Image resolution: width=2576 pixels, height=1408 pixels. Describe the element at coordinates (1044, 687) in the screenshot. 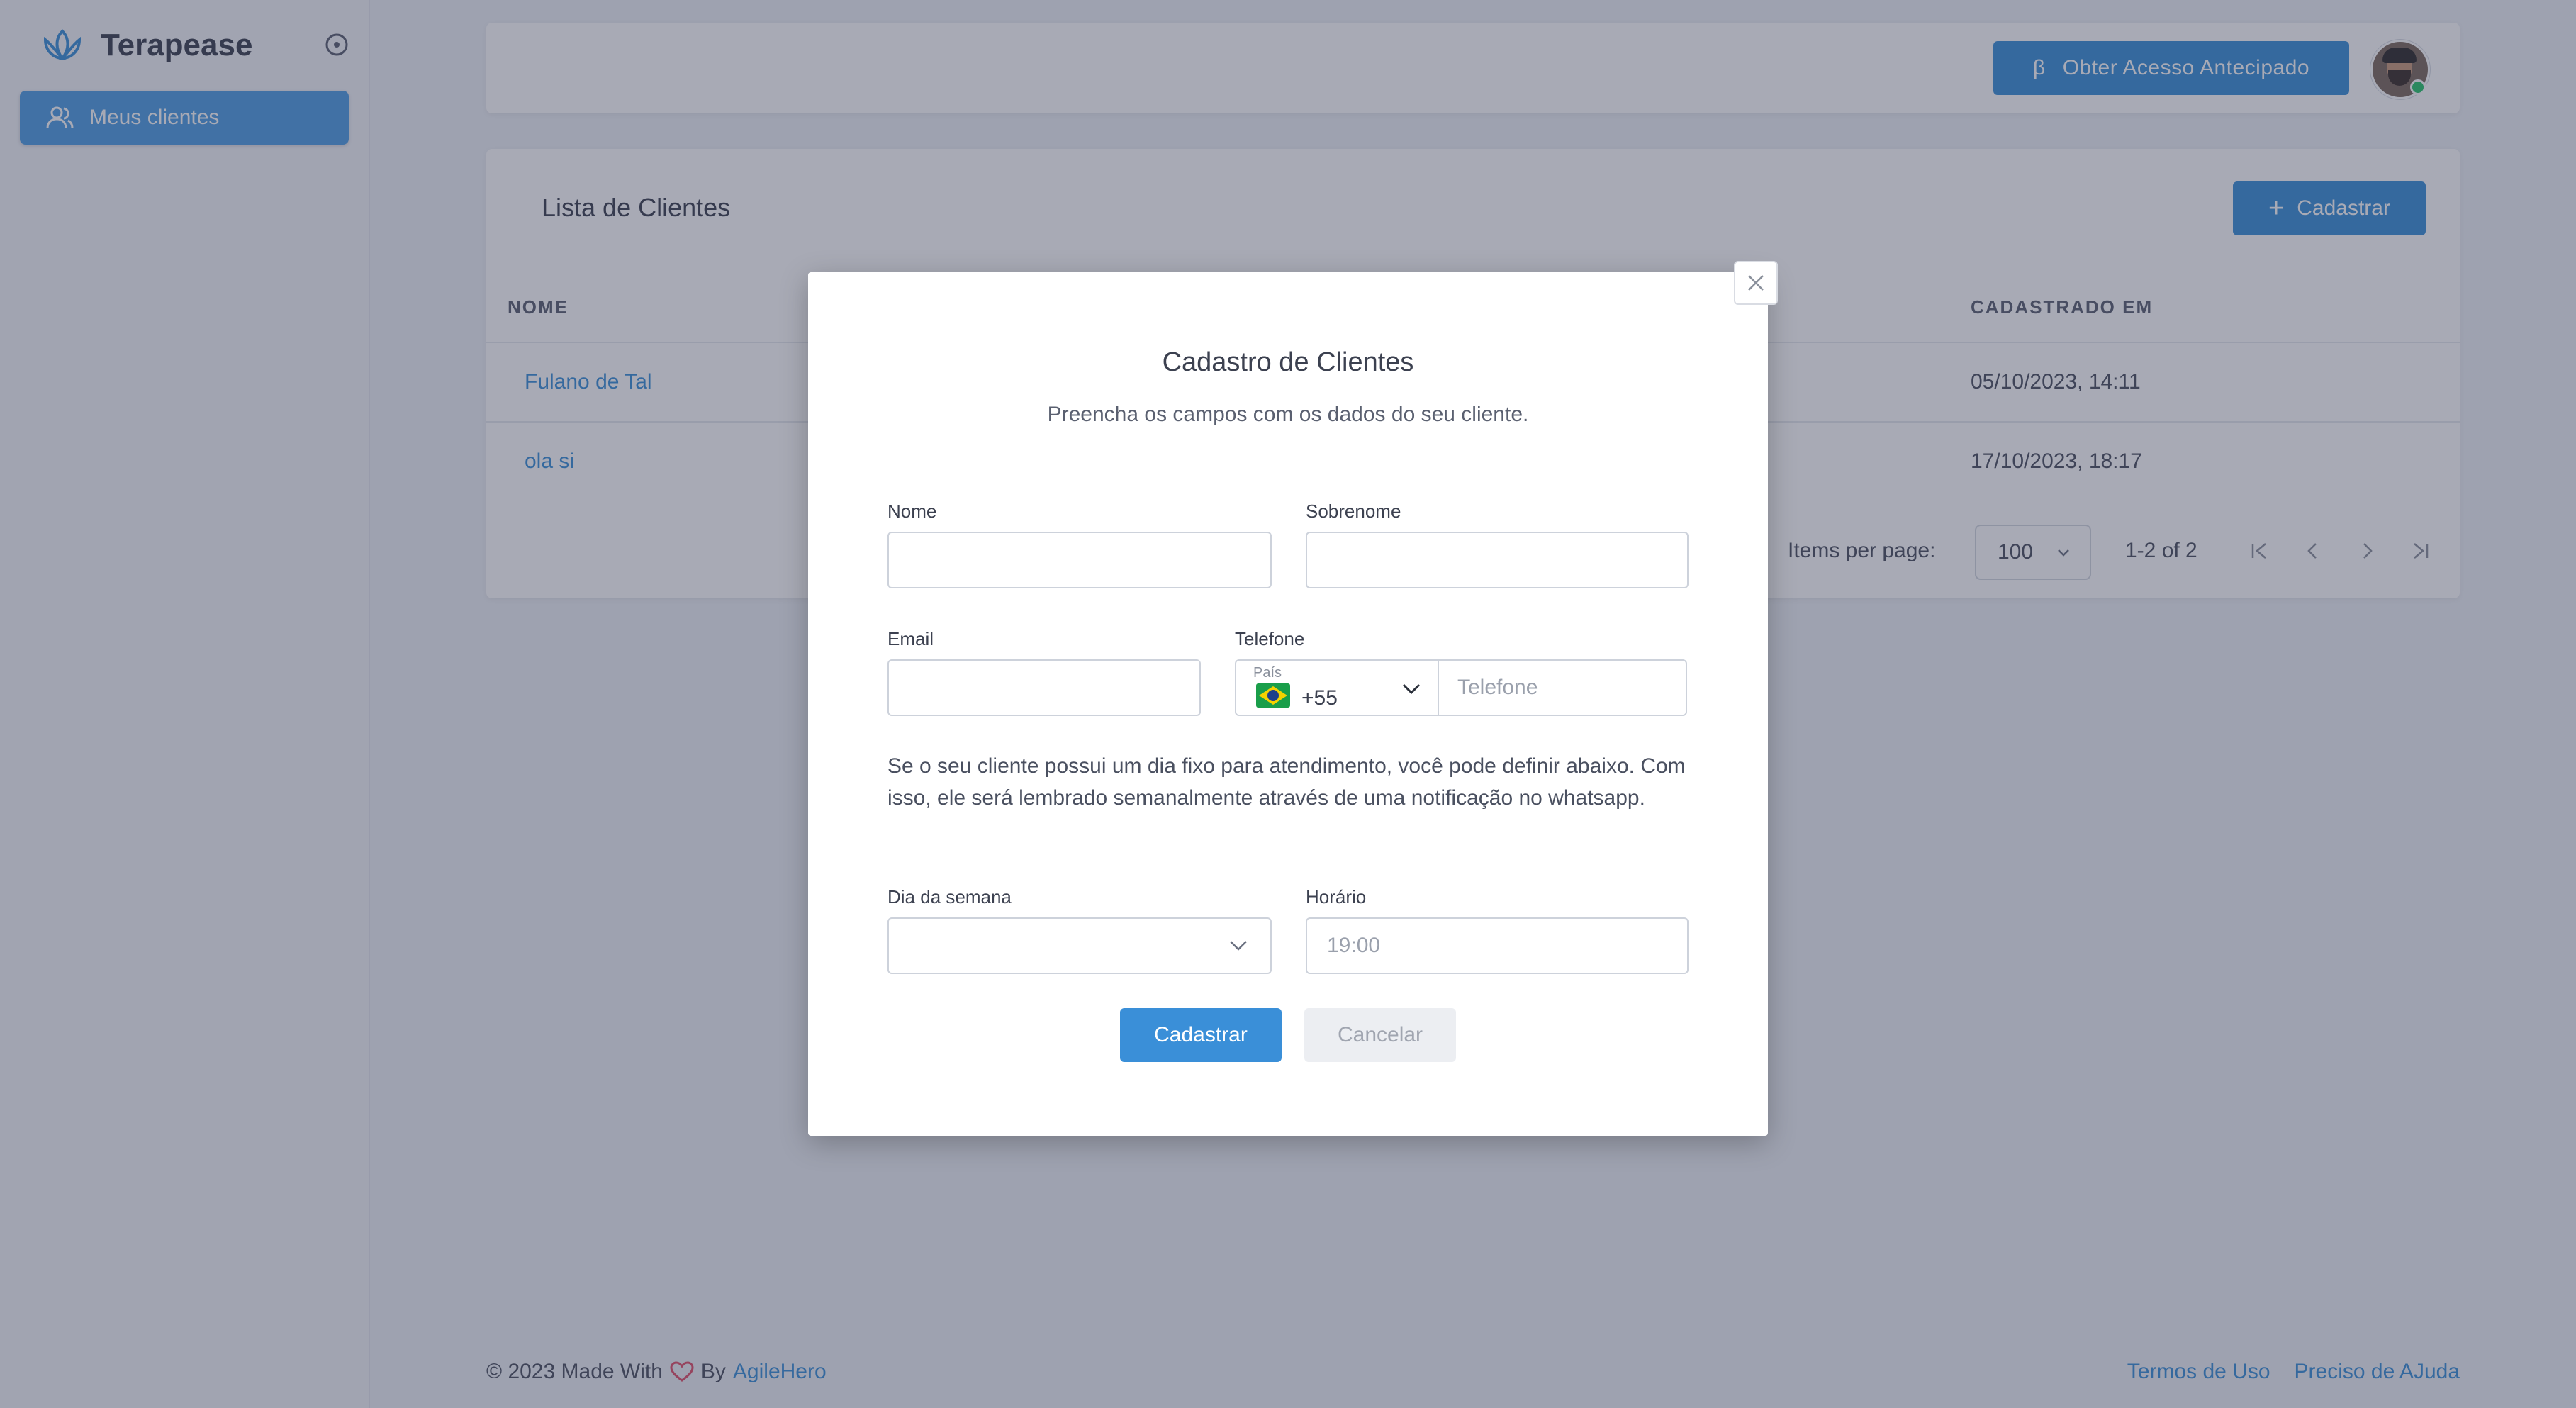

I see `email-field` at that location.